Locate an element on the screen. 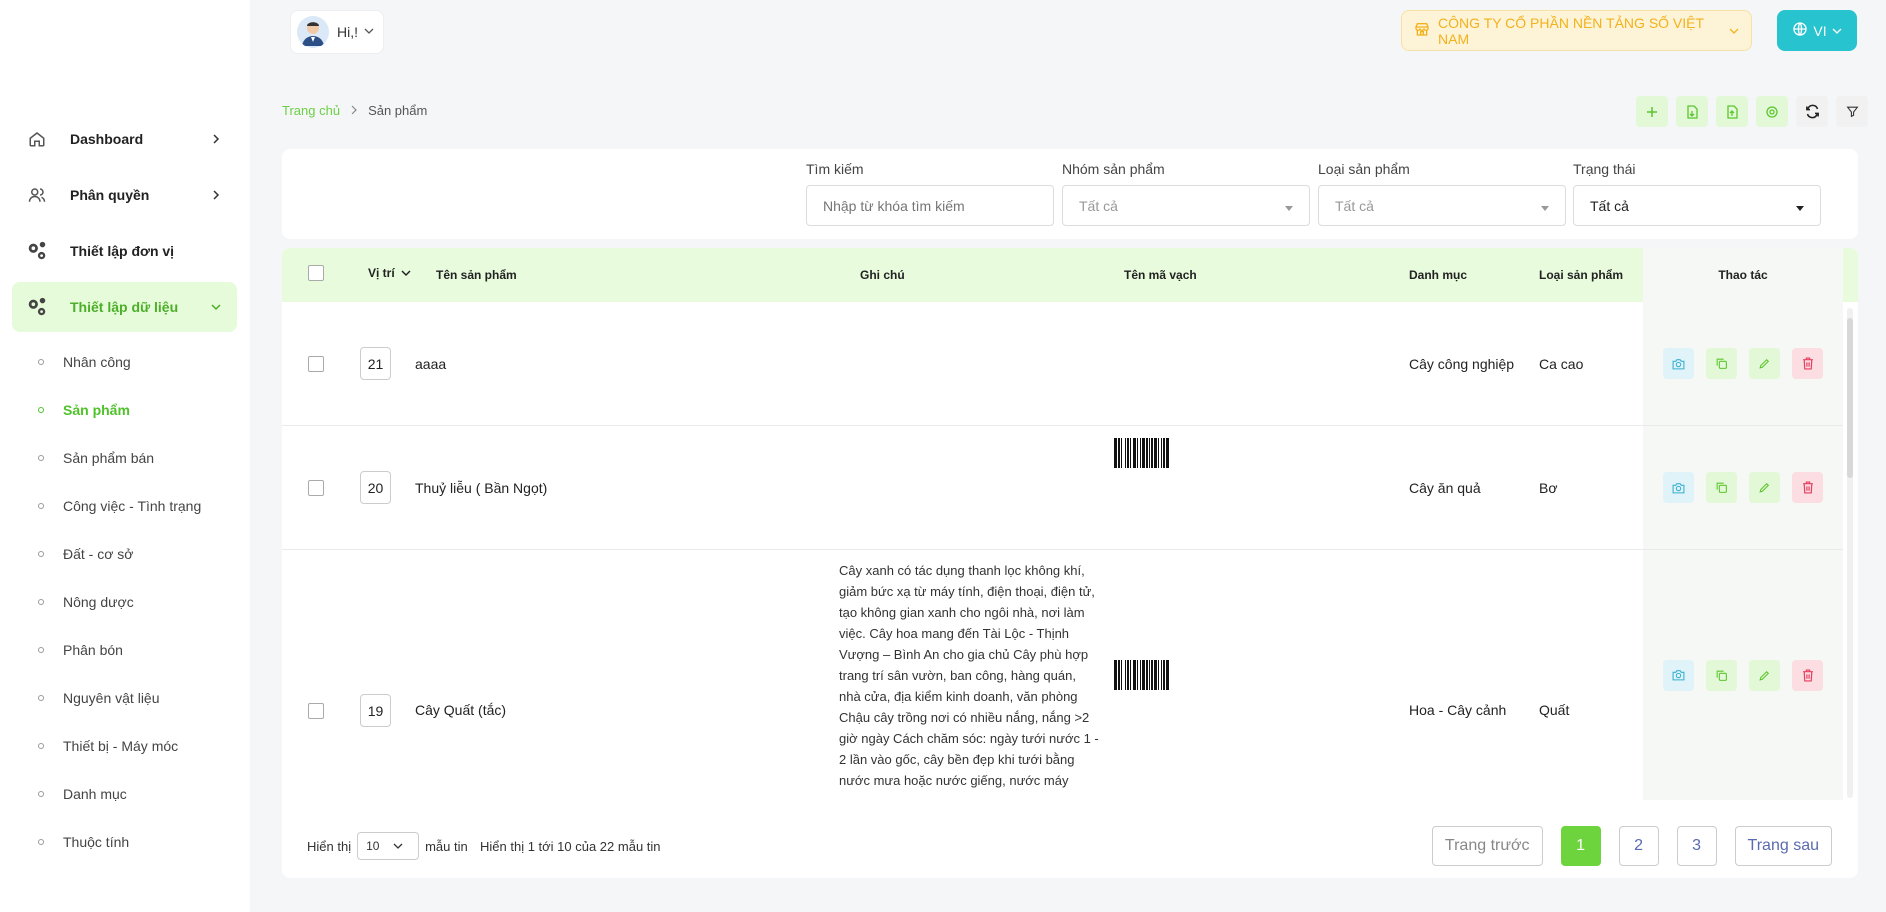  product-group-filter: Nhóm sản phẩm Tất cả is located at coordinates (1186, 193).